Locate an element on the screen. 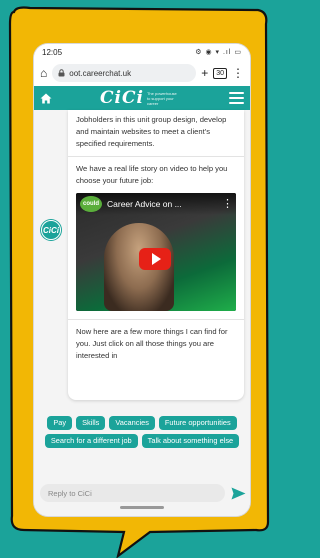  chip-skills: Skills is located at coordinates (91, 423).